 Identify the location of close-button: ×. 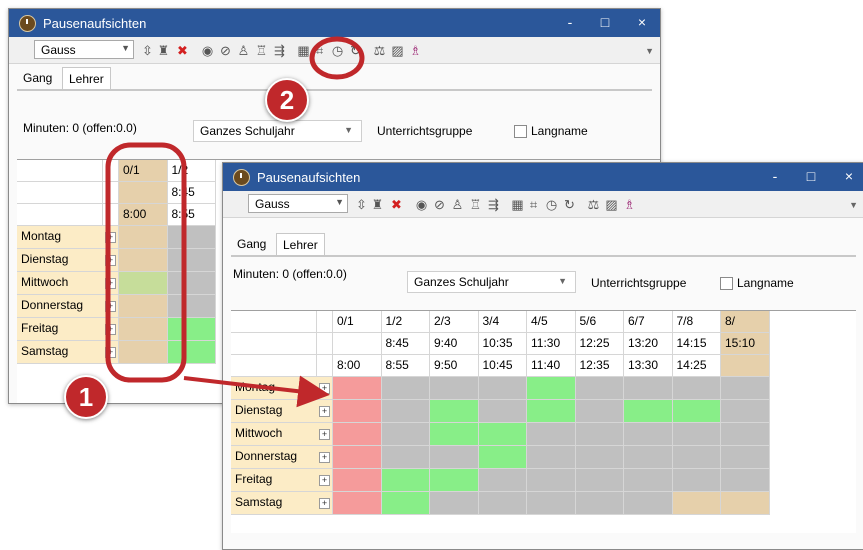
(849, 176).